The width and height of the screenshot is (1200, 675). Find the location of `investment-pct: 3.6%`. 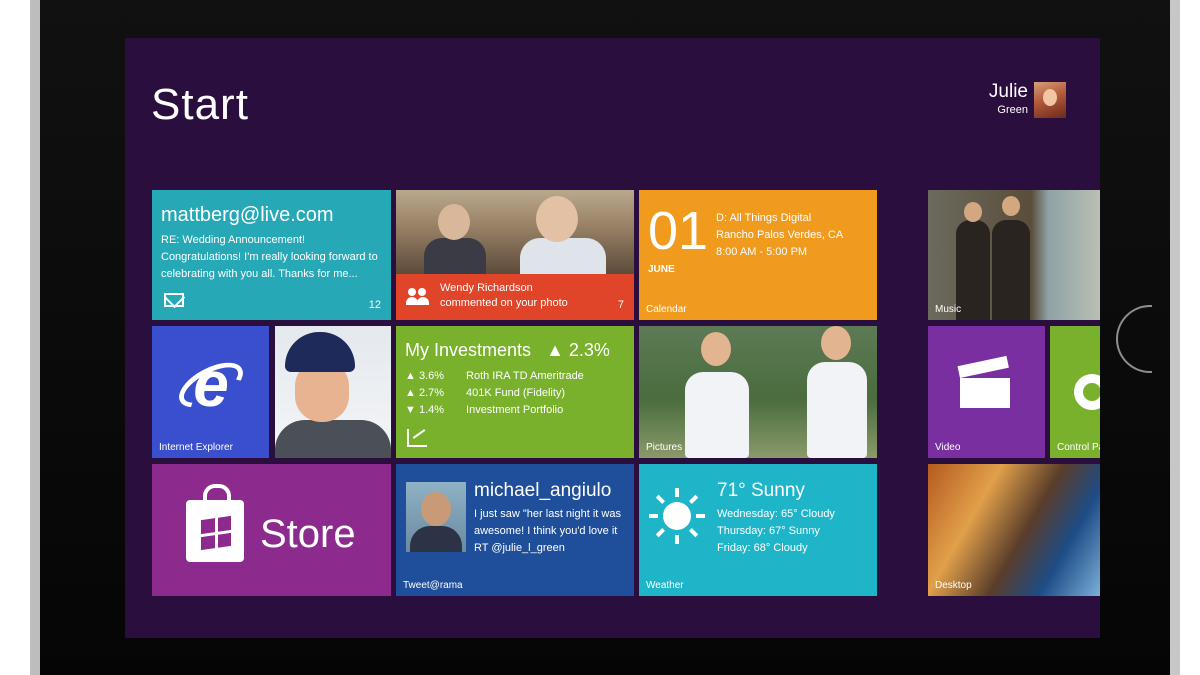

investment-pct: 3.6% is located at coordinates (431, 376).